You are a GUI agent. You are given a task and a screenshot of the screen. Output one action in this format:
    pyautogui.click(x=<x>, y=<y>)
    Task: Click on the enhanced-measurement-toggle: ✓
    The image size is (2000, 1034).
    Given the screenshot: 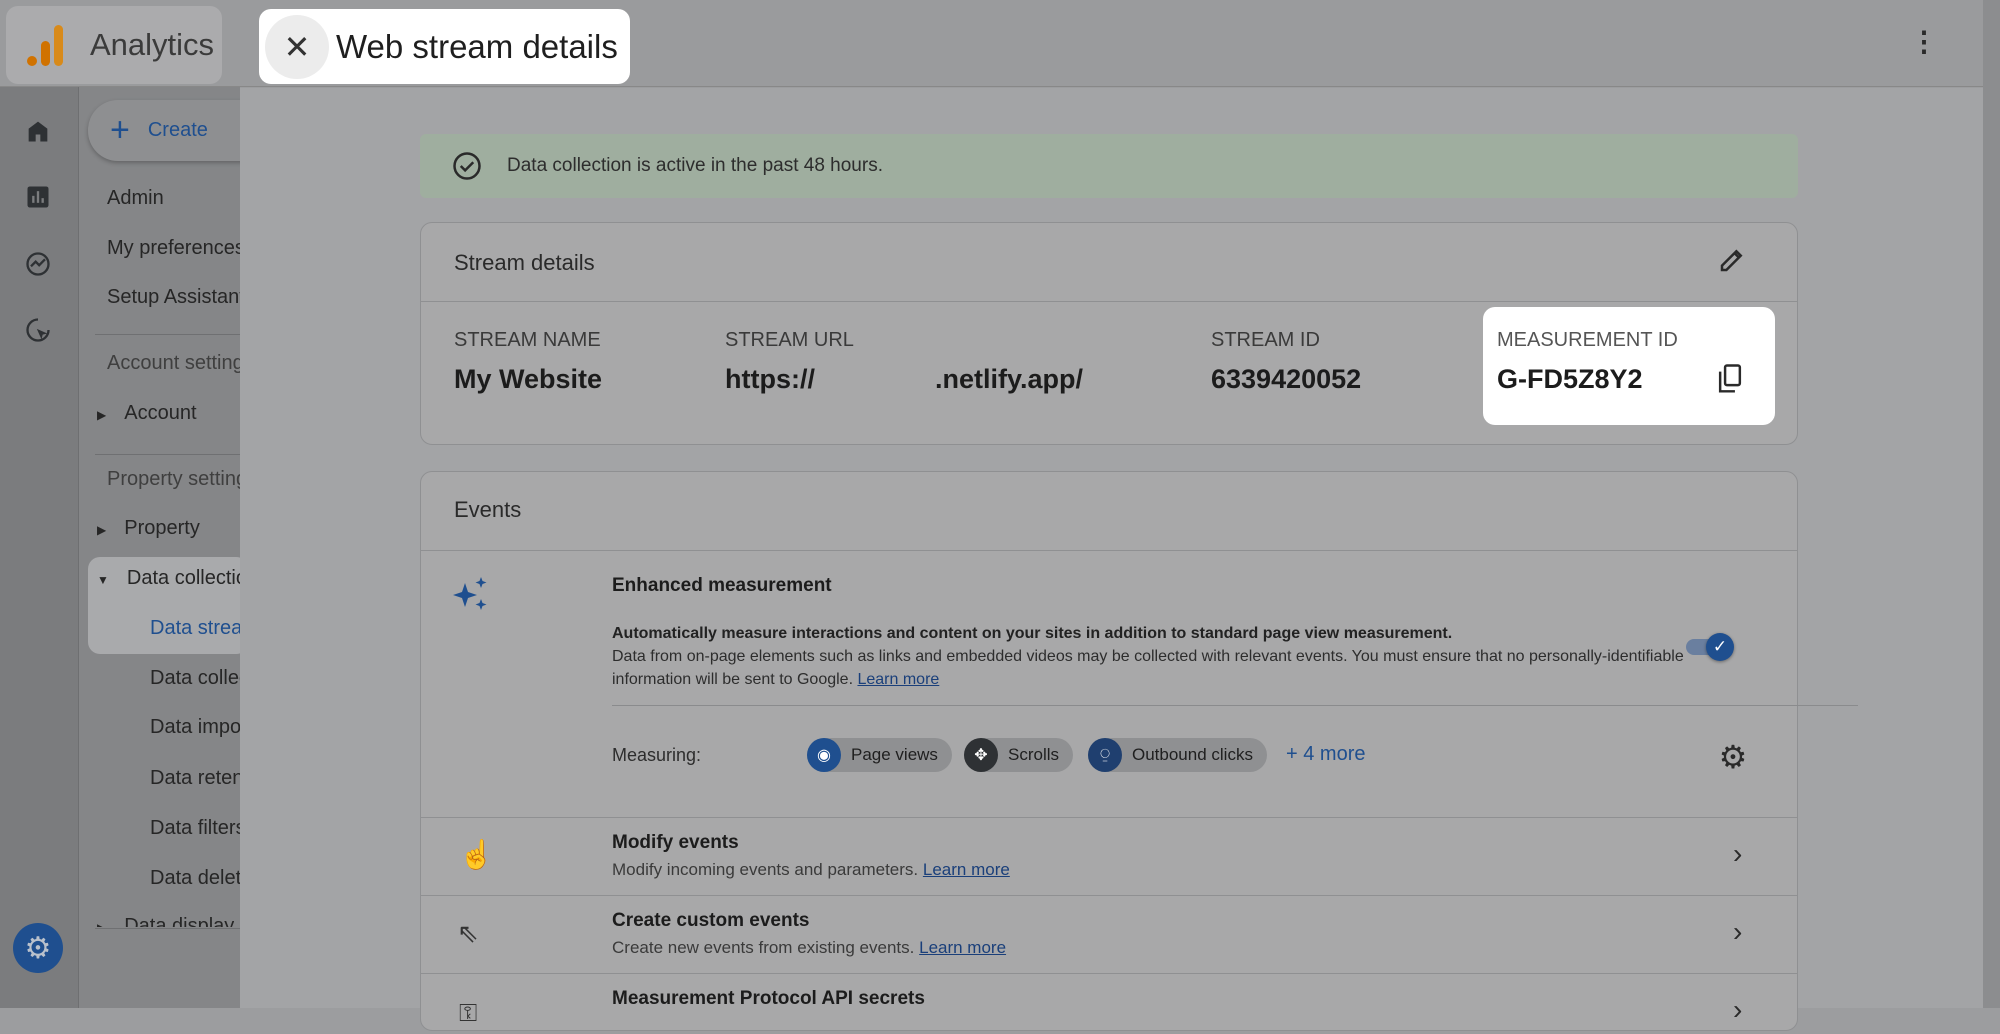 What is the action you would take?
    pyautogui.click(x=1711, y=647)
    